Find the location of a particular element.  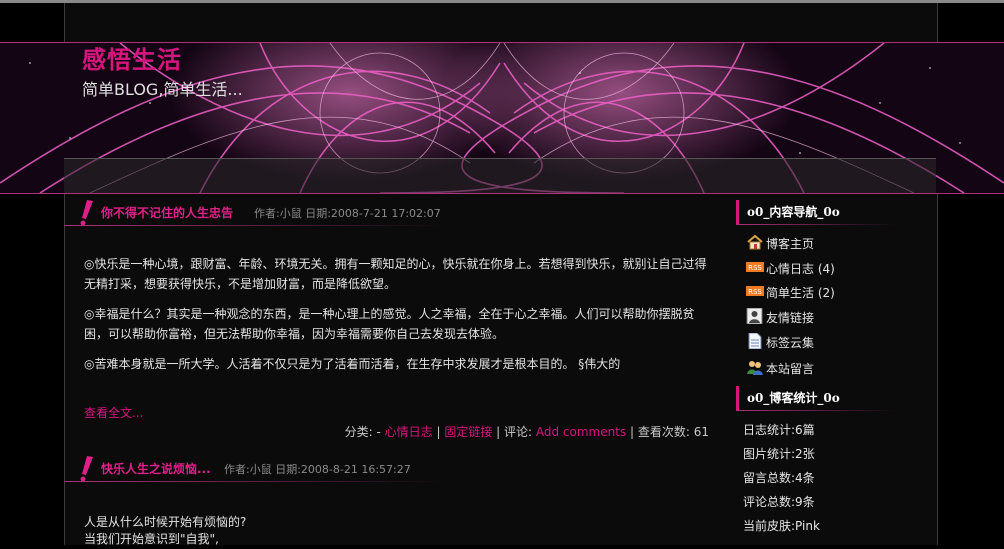

stat-current-skin: 当前皮肤:Pink is located at coordinates (781, 526).